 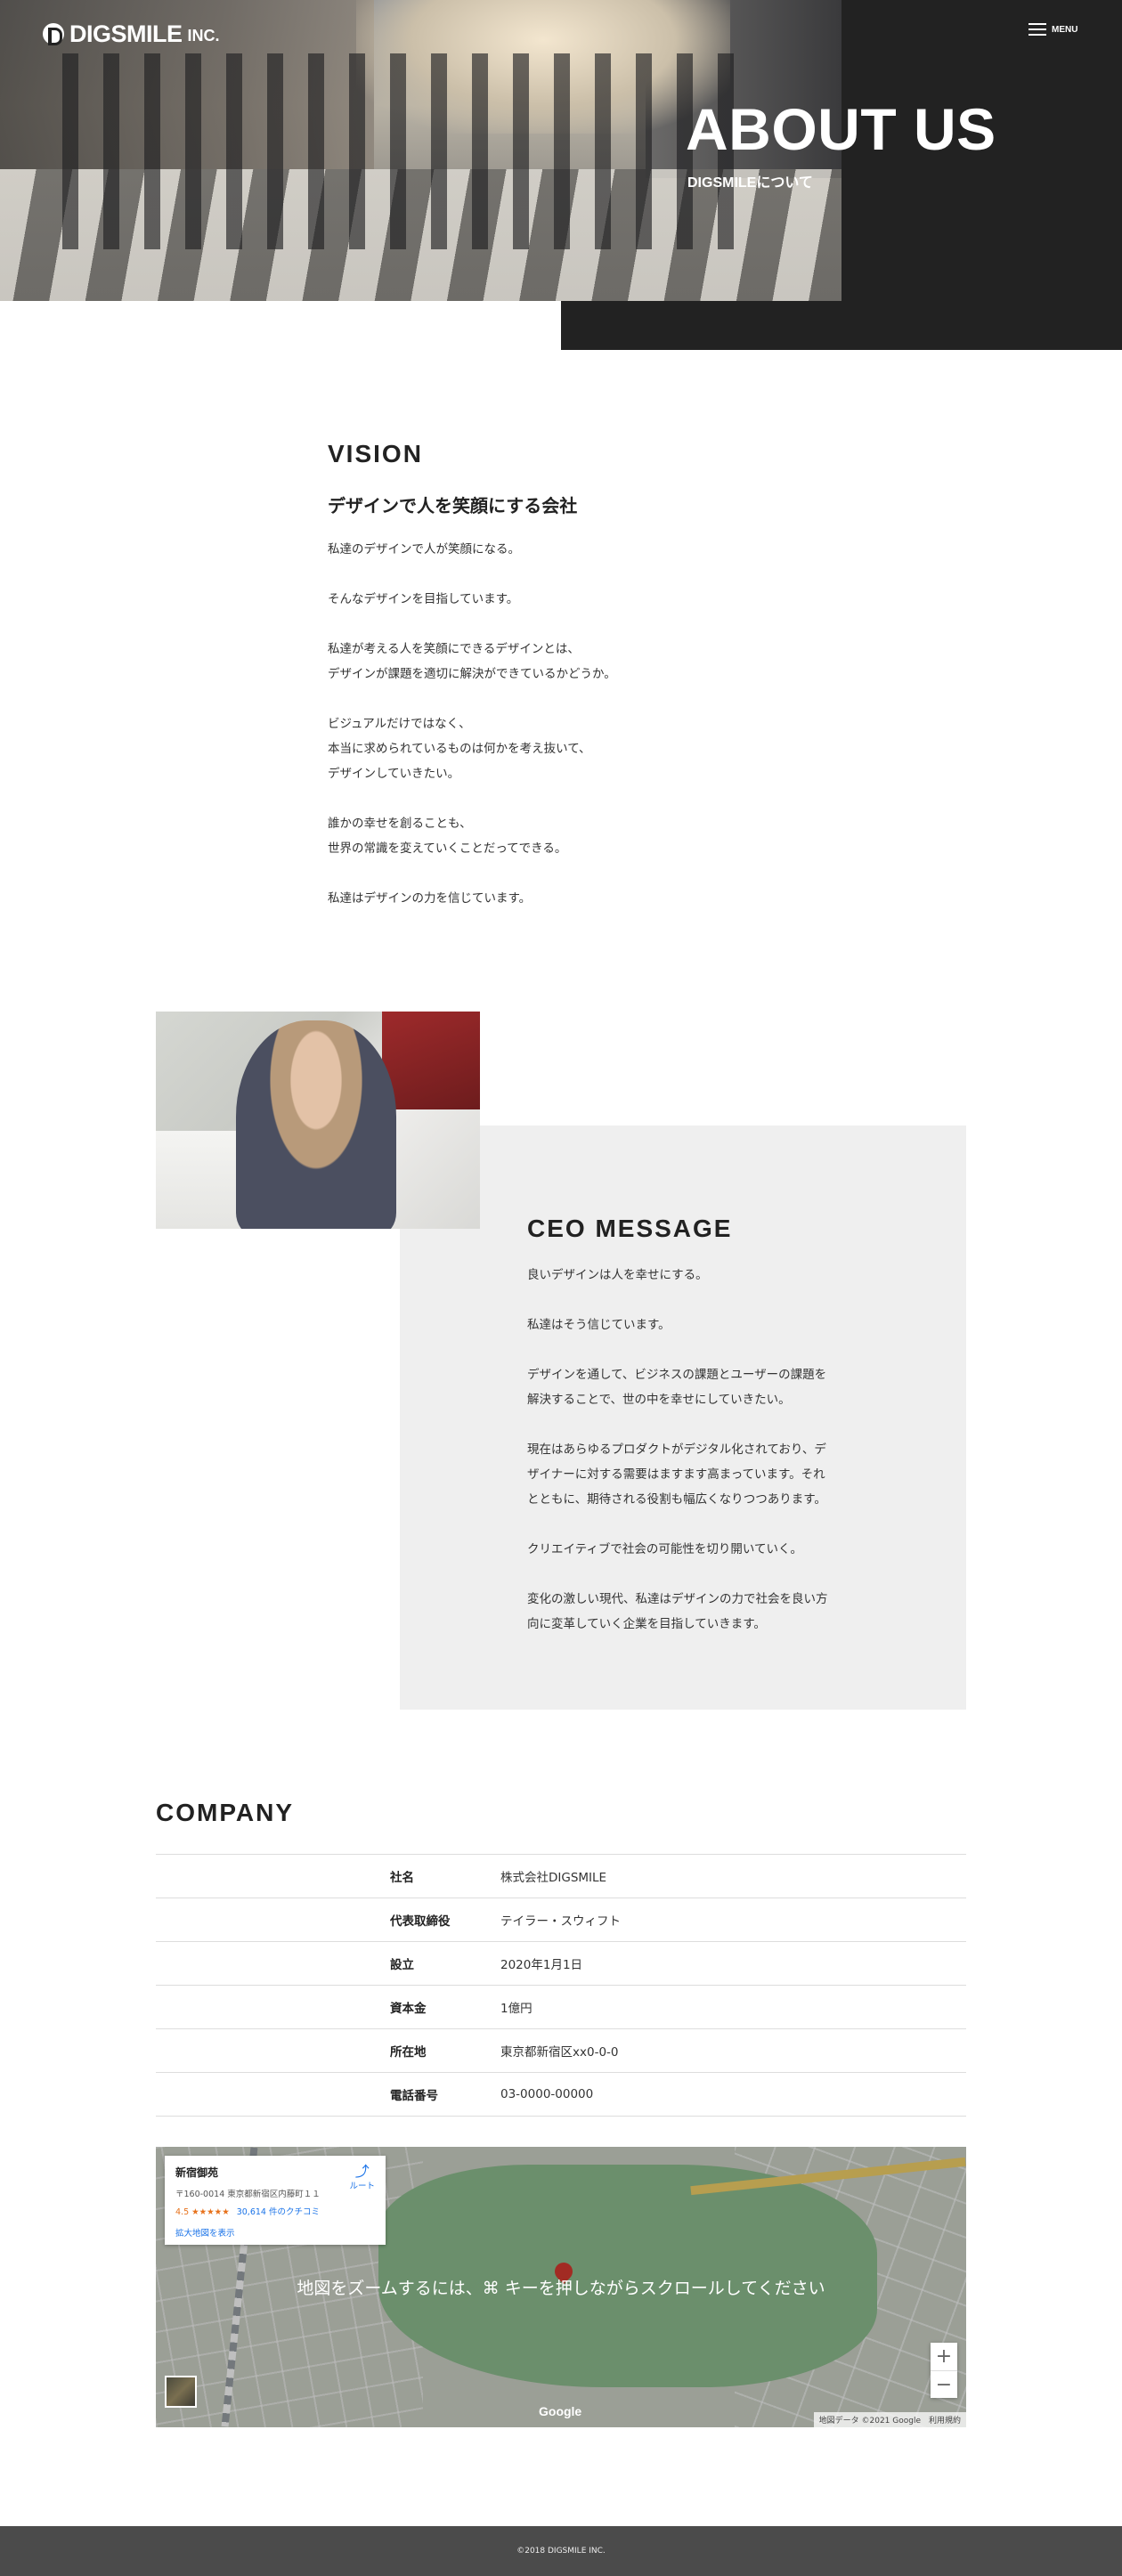 I want to click on company-title: COMPANY, so click(x=225, y=1812).